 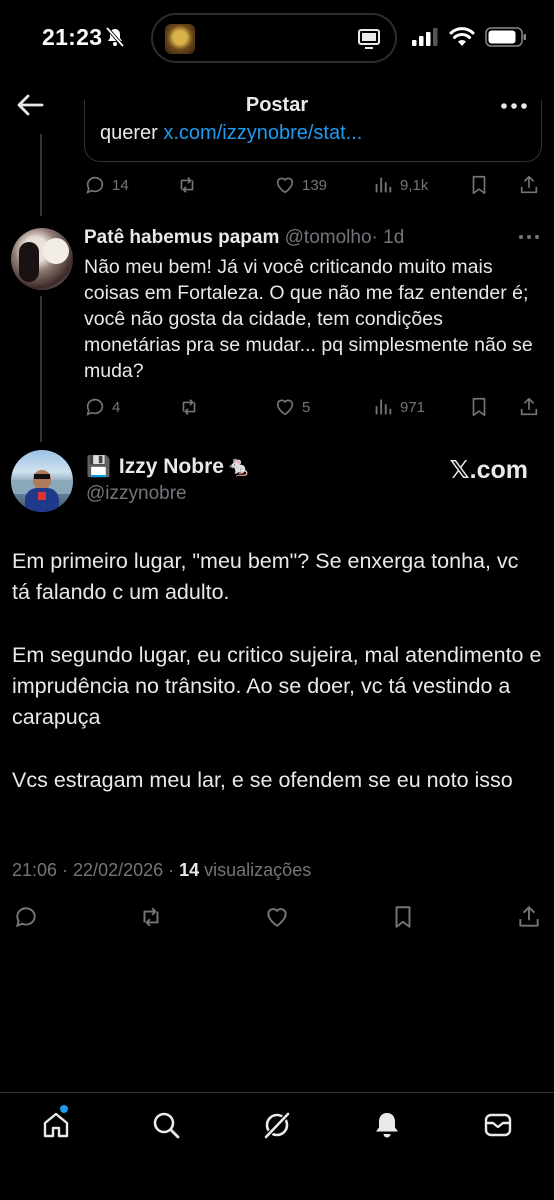 I want to click on views-count: 14, so click(x=189, y=870).